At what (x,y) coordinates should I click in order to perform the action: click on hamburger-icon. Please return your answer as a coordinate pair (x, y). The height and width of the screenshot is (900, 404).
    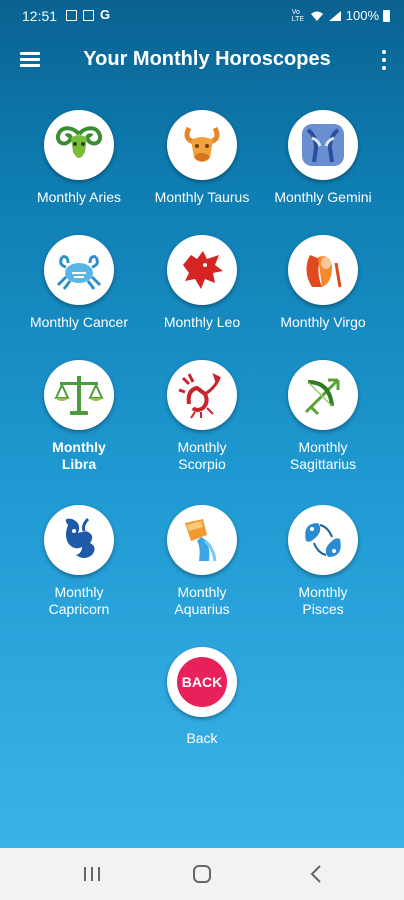
    Looking at the image, I should click on (30, 53).